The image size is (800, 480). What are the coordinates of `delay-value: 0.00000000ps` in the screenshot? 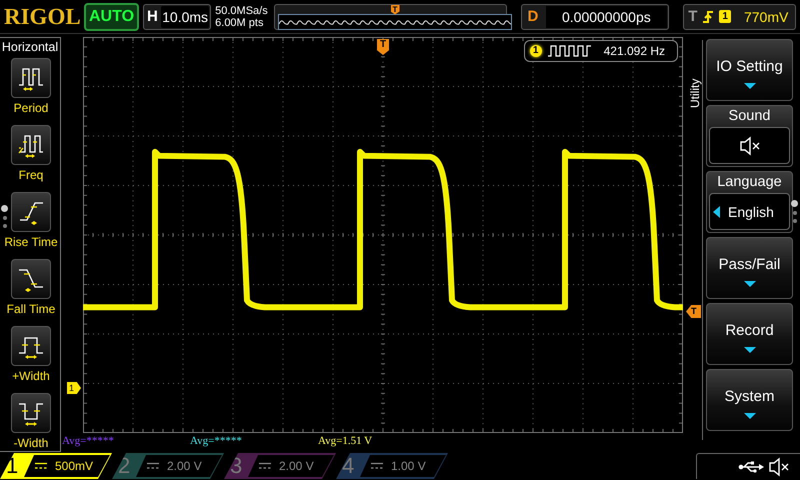 It's located at (607, 17).